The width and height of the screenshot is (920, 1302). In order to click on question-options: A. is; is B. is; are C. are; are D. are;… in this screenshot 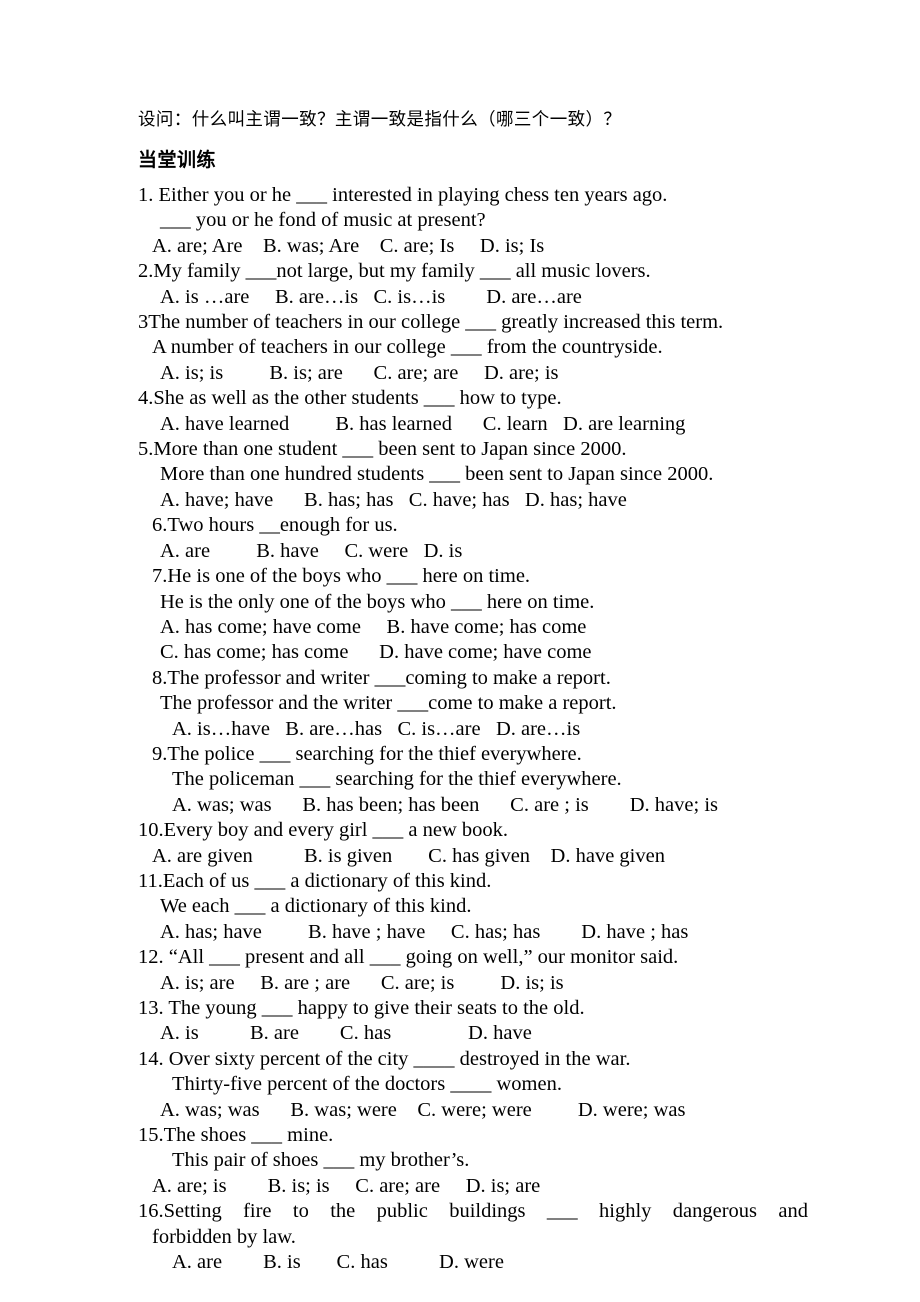, I will do `click(359, 372)`.